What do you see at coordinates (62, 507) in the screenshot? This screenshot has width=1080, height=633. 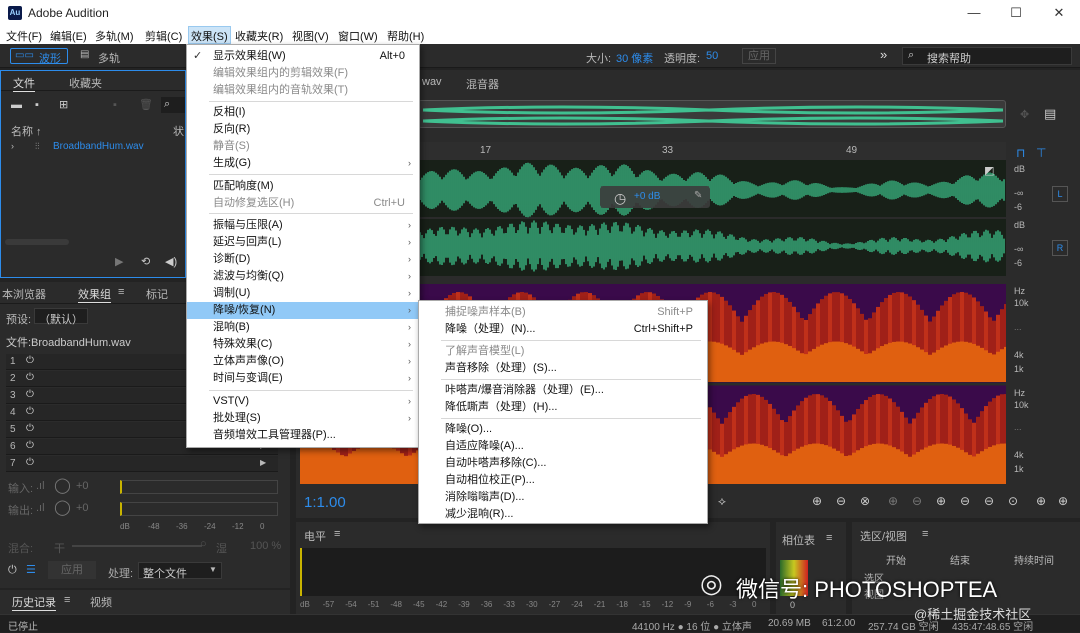 I see `output-knob: ◯` at bounding box center [62, 507].